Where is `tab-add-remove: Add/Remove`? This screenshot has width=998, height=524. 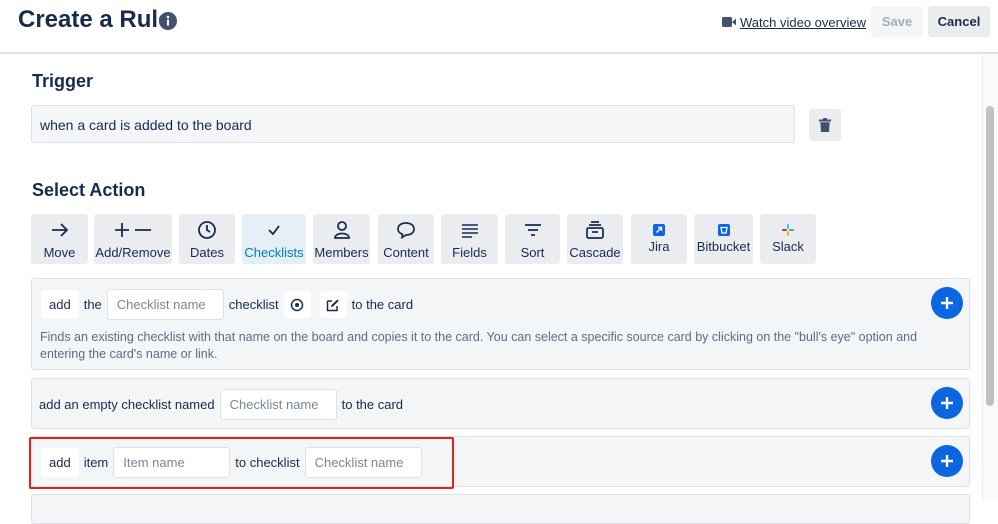
tab-add-remove: Add/Remove is located at coordinates (133, 239).